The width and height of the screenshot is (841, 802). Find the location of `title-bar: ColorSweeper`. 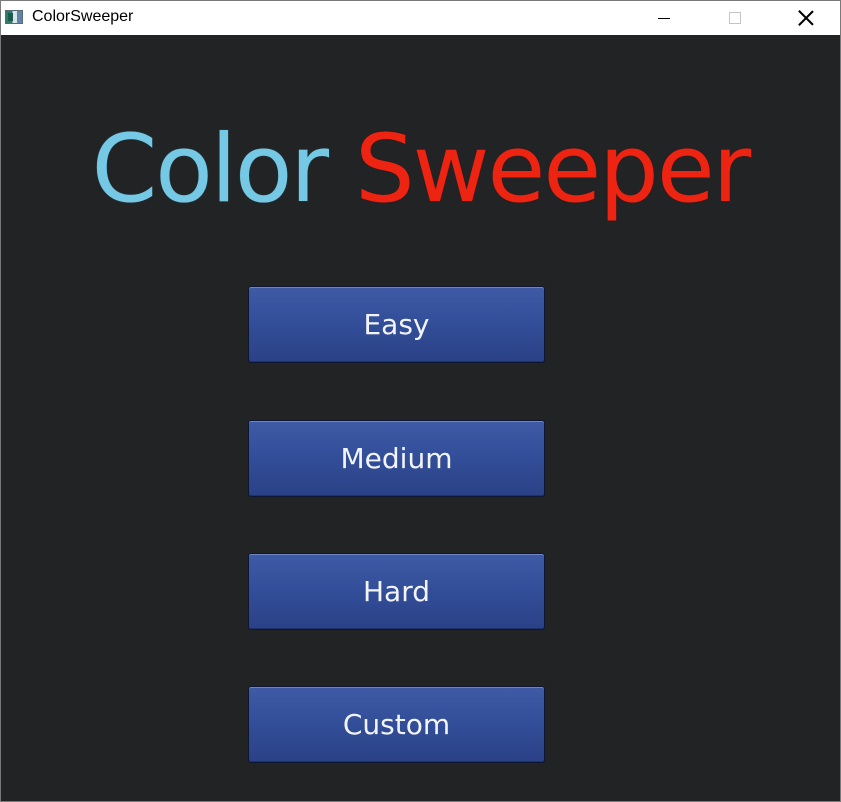

title-bar: ColorSweeper is located at coordinates (420, 18).